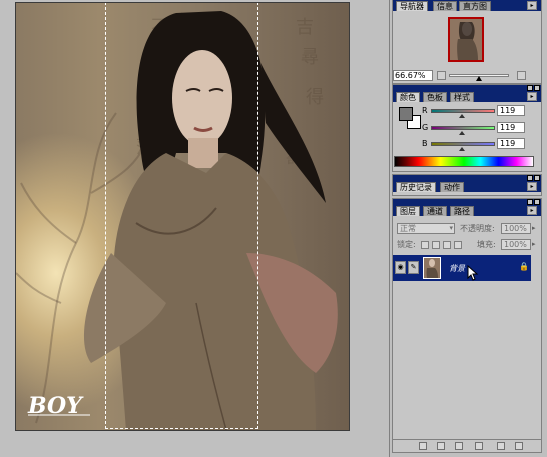  I want to click on opacity-field: 100%, so click(516, 228).